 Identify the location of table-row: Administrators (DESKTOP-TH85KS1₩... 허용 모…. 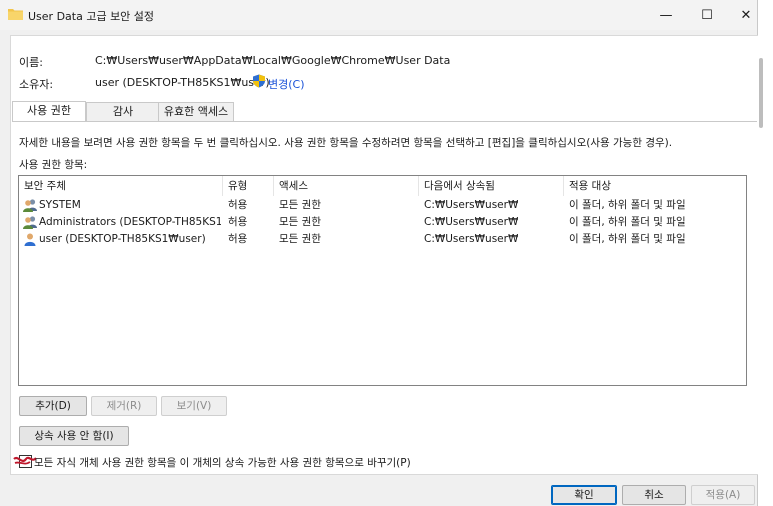
(382, 222).